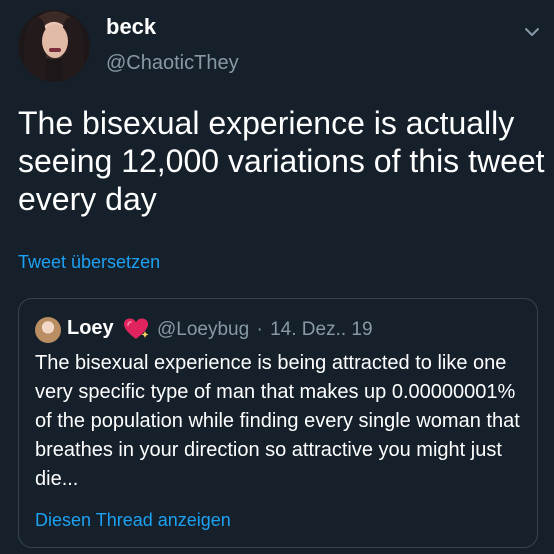  I want to click on avatar-hair-left, so click(35, 50).